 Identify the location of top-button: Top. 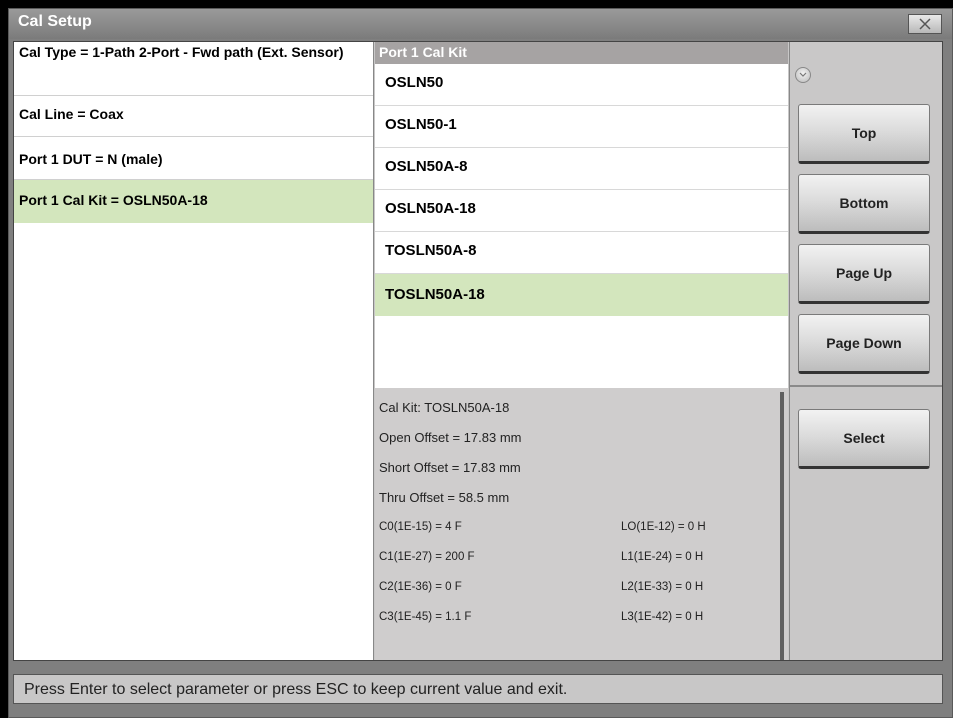
(864, 134).